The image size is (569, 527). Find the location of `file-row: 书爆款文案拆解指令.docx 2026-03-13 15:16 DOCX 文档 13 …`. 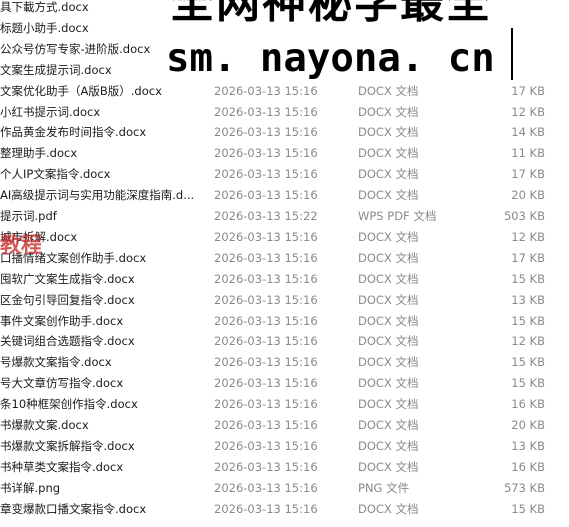

file-row: 书爆款文案拆解指令.docx 2026-03-13 15:16 DOCX 文档 13 … is located at coordinates (284, 446).